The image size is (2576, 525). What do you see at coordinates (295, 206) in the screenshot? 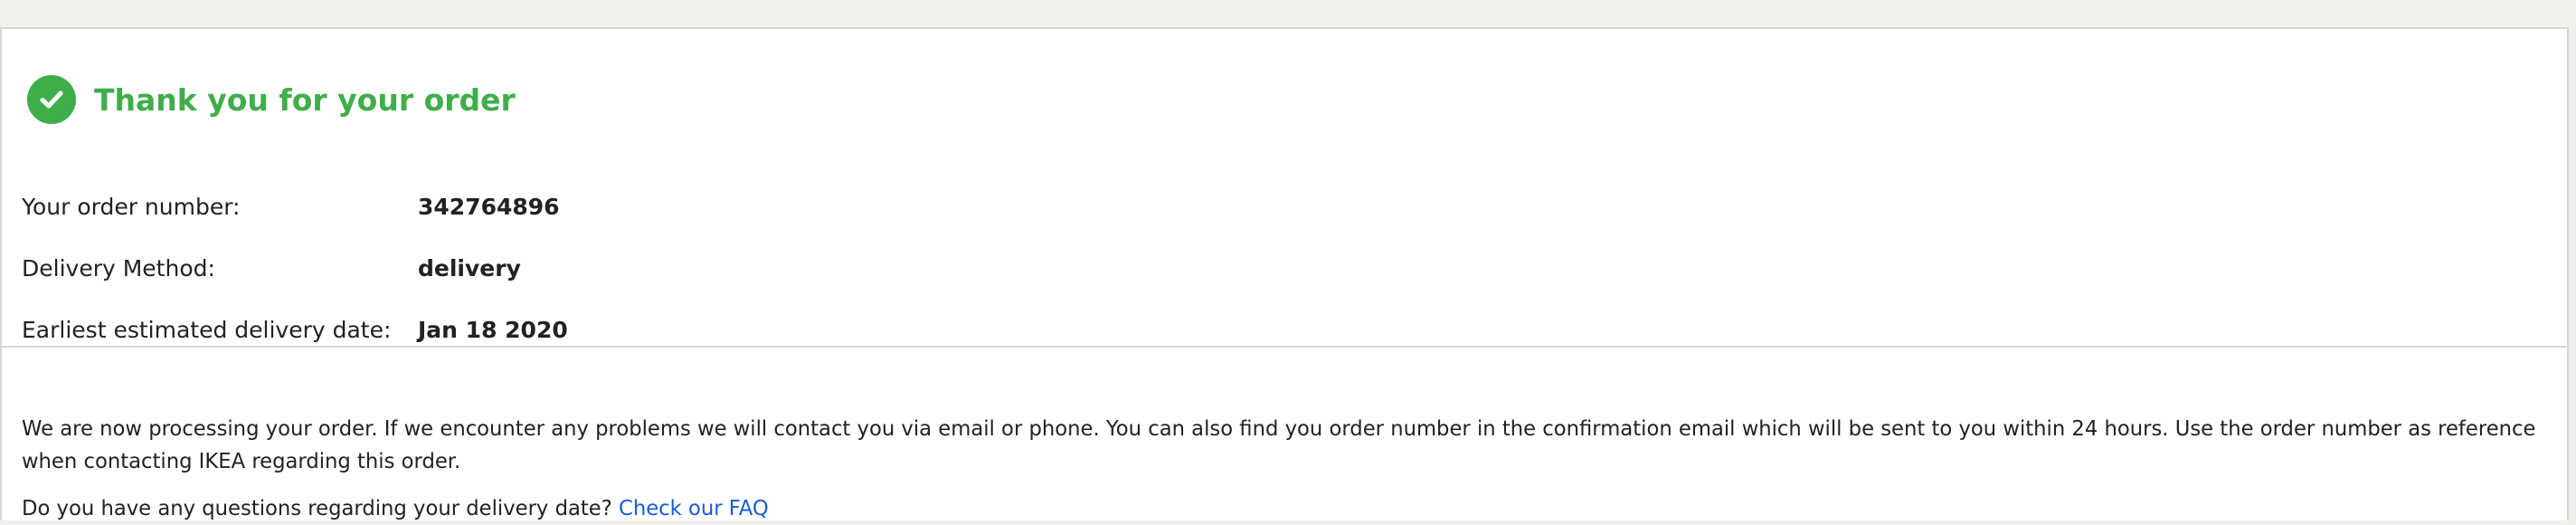
I see `order-number-row: Your order number: 342764896` at bounding box center [295, 206].